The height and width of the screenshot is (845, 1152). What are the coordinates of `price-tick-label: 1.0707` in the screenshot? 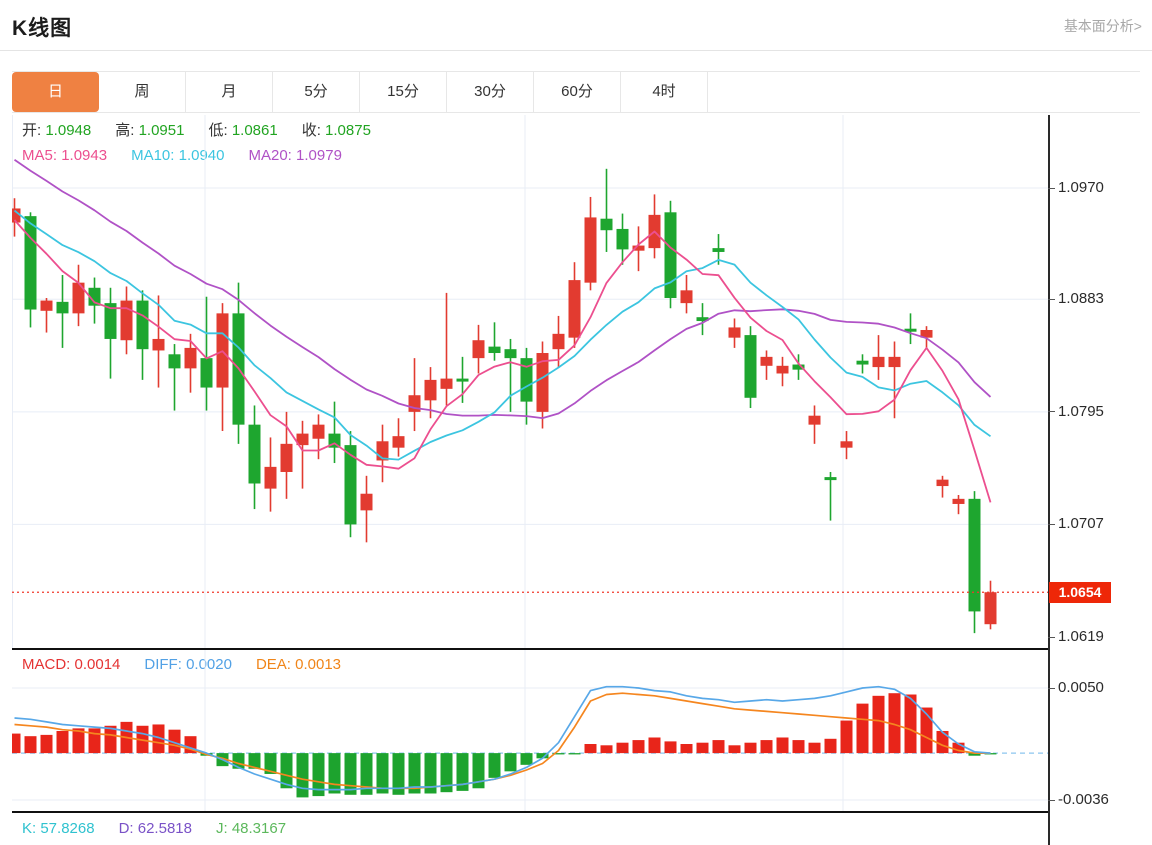 It's located at (1081, 524).